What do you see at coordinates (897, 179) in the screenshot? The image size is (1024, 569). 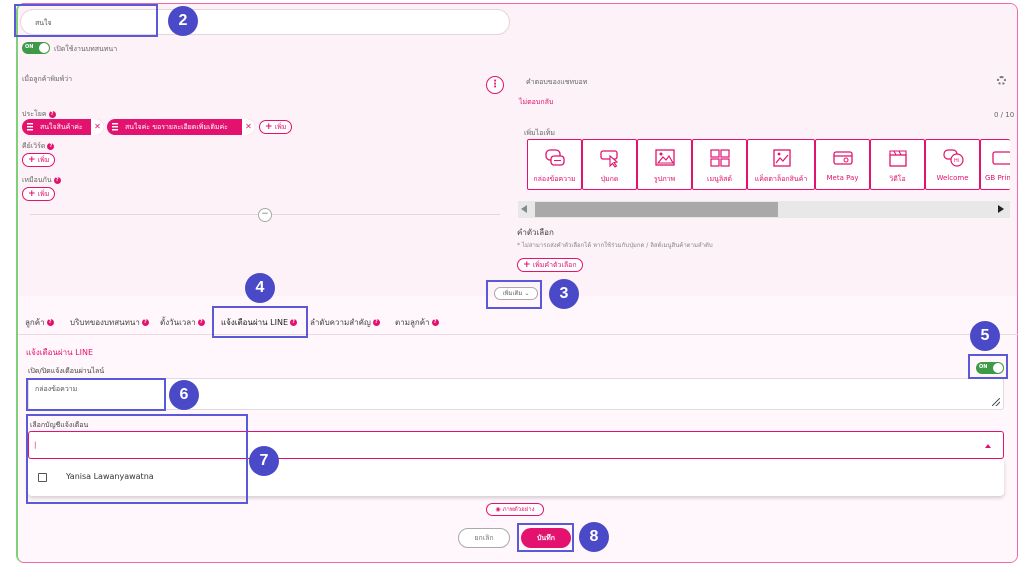 I see `tile-label: วิดีโอ` at bounding box center [897, 179].